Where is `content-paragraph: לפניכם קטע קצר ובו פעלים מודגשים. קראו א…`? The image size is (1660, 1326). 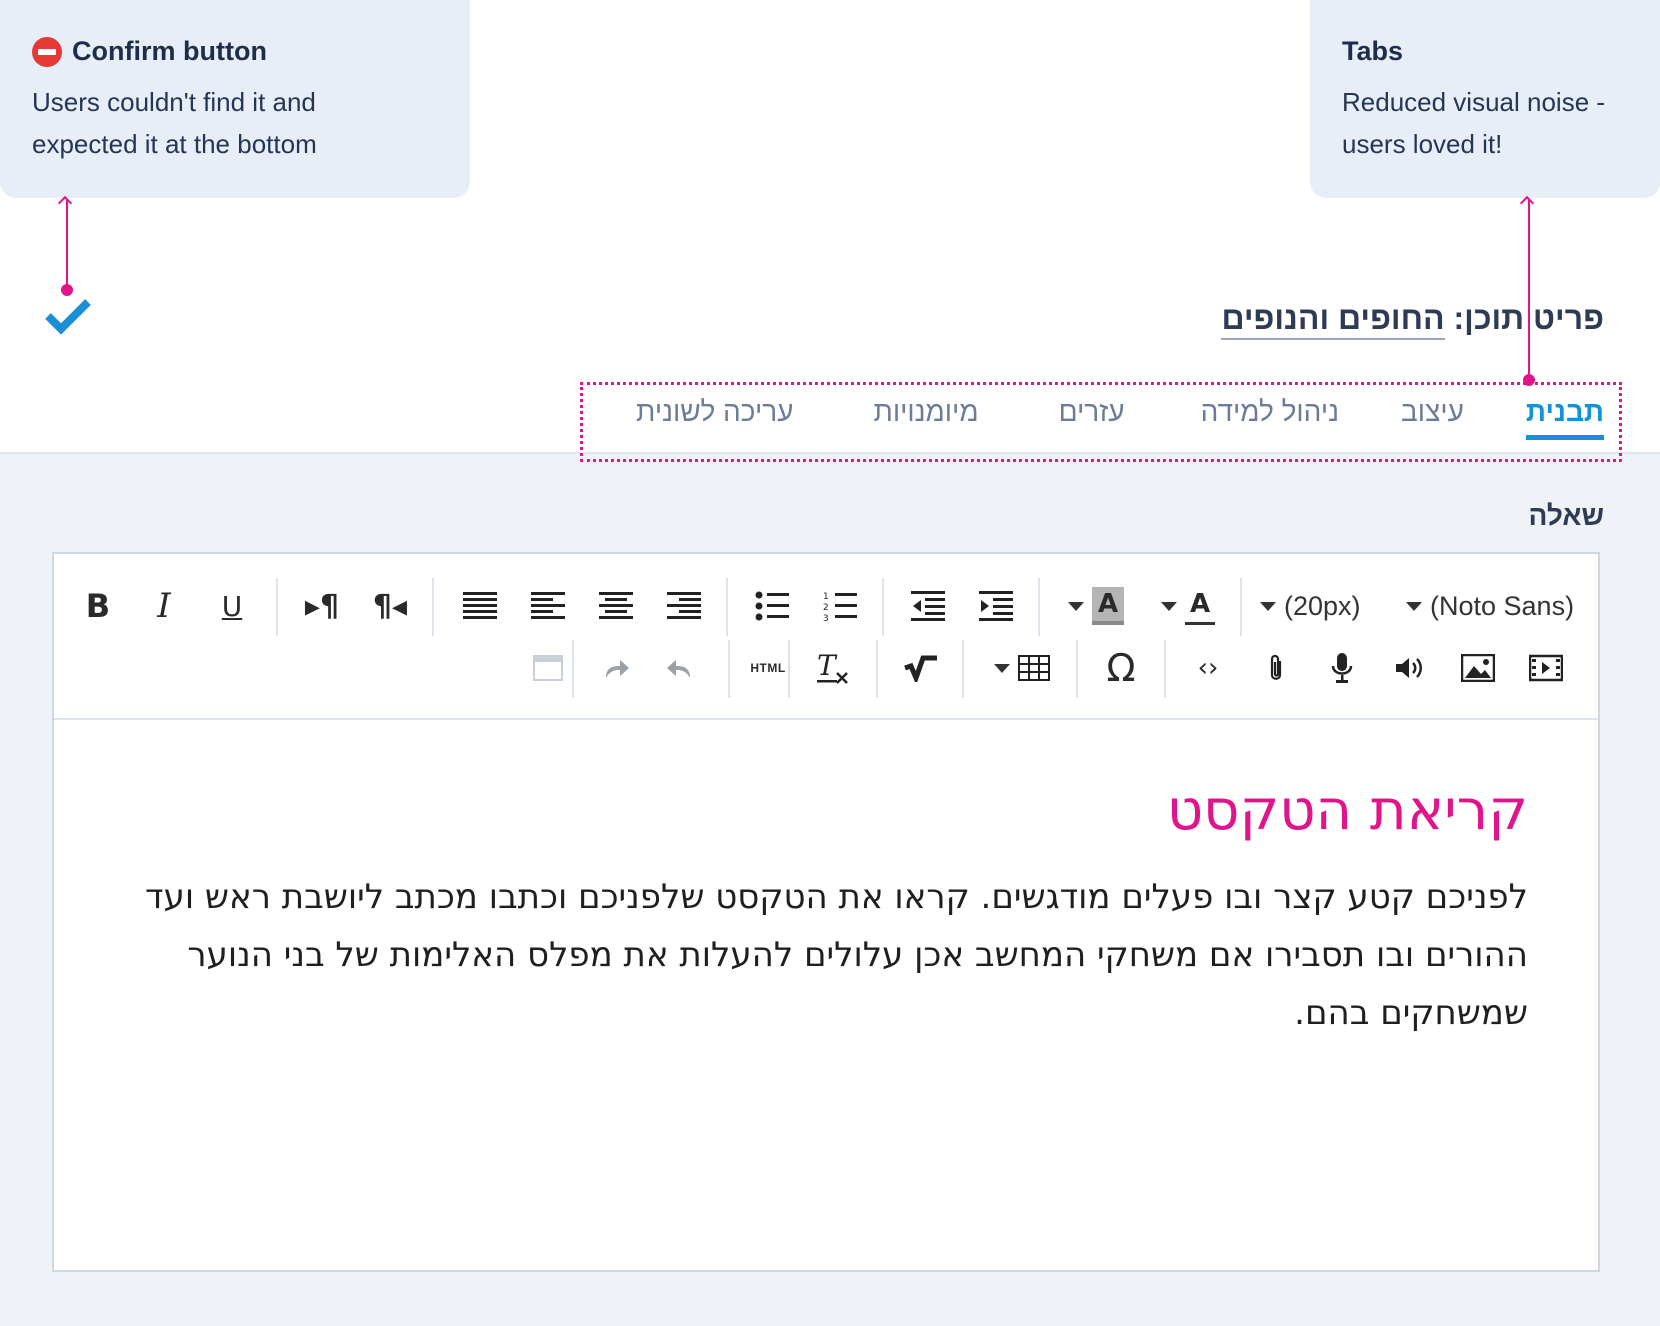
content-paragraph: לפניכם קטע קצר ובו פעלים מודגשים. קראו א… is located at coordinates (836, 955).